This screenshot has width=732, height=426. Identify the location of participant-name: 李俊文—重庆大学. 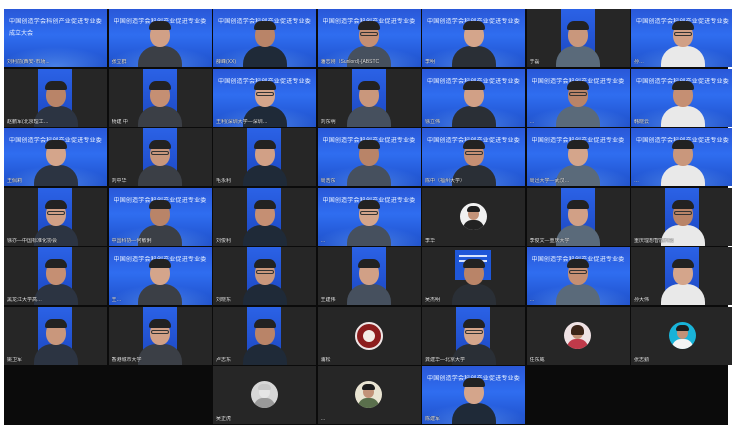
(549, 240).